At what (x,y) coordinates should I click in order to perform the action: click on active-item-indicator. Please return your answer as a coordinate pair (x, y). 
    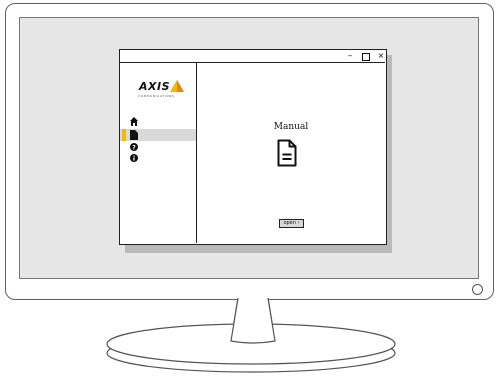
    Looking at the image, I should click on (124, 135).